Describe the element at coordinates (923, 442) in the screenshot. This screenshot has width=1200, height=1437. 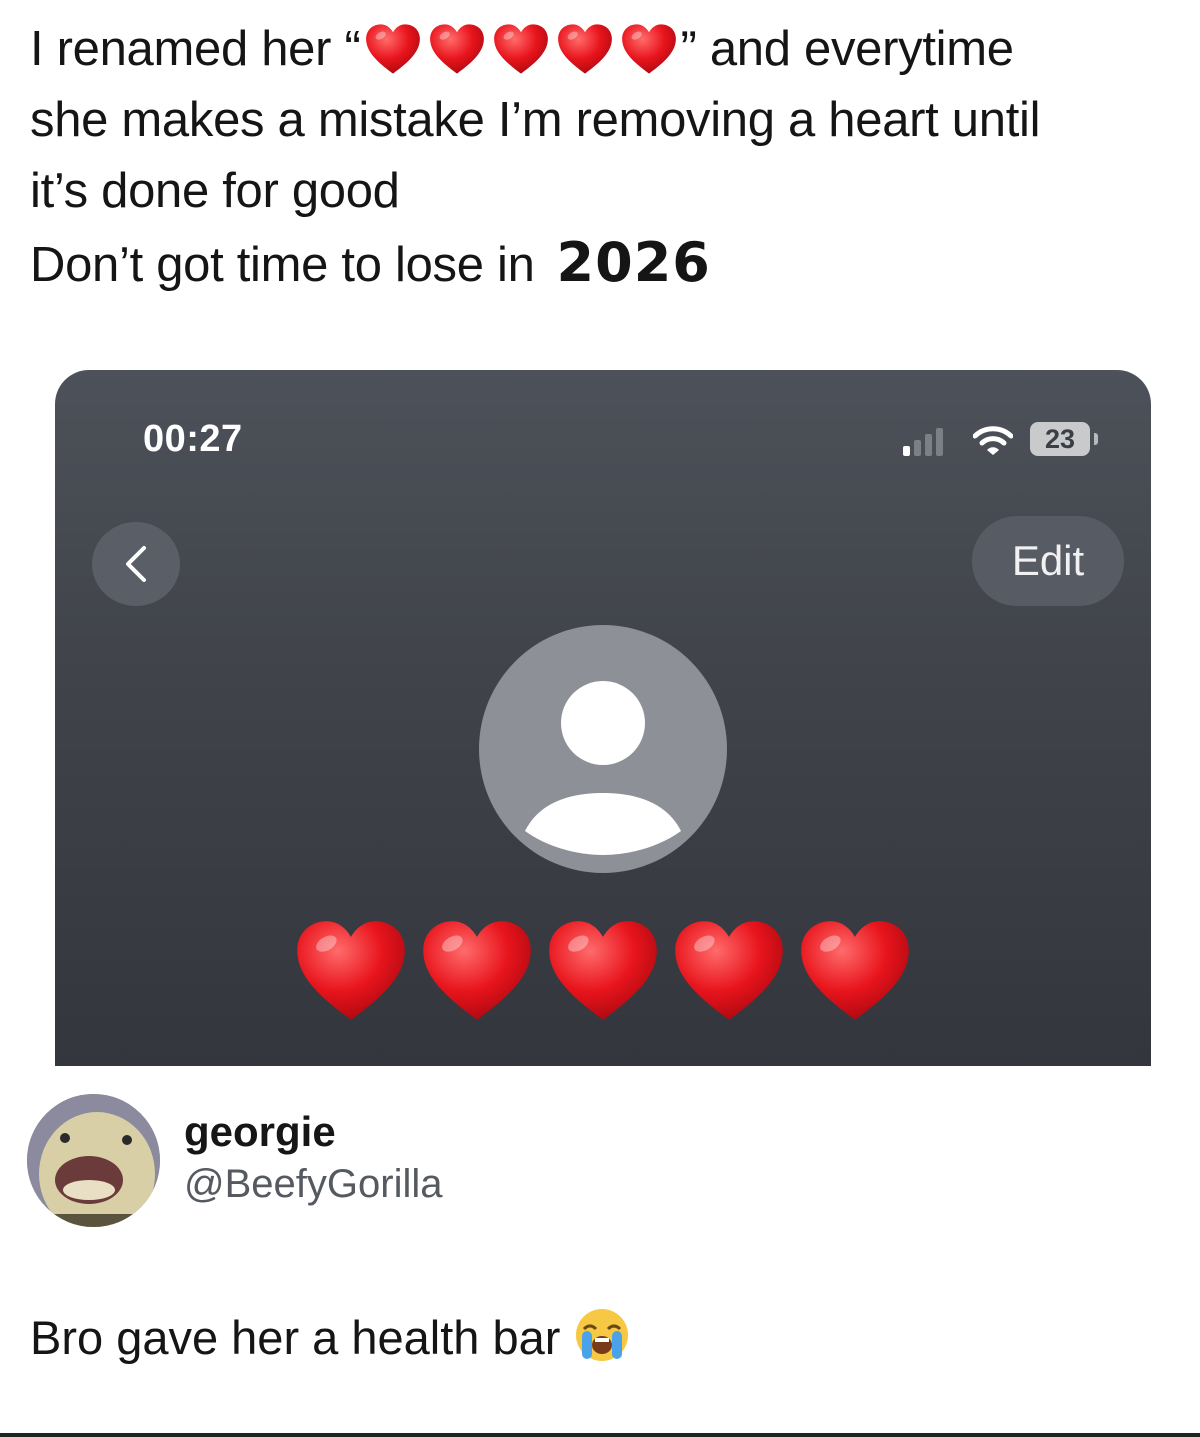
I see `signal-icon` at that location.